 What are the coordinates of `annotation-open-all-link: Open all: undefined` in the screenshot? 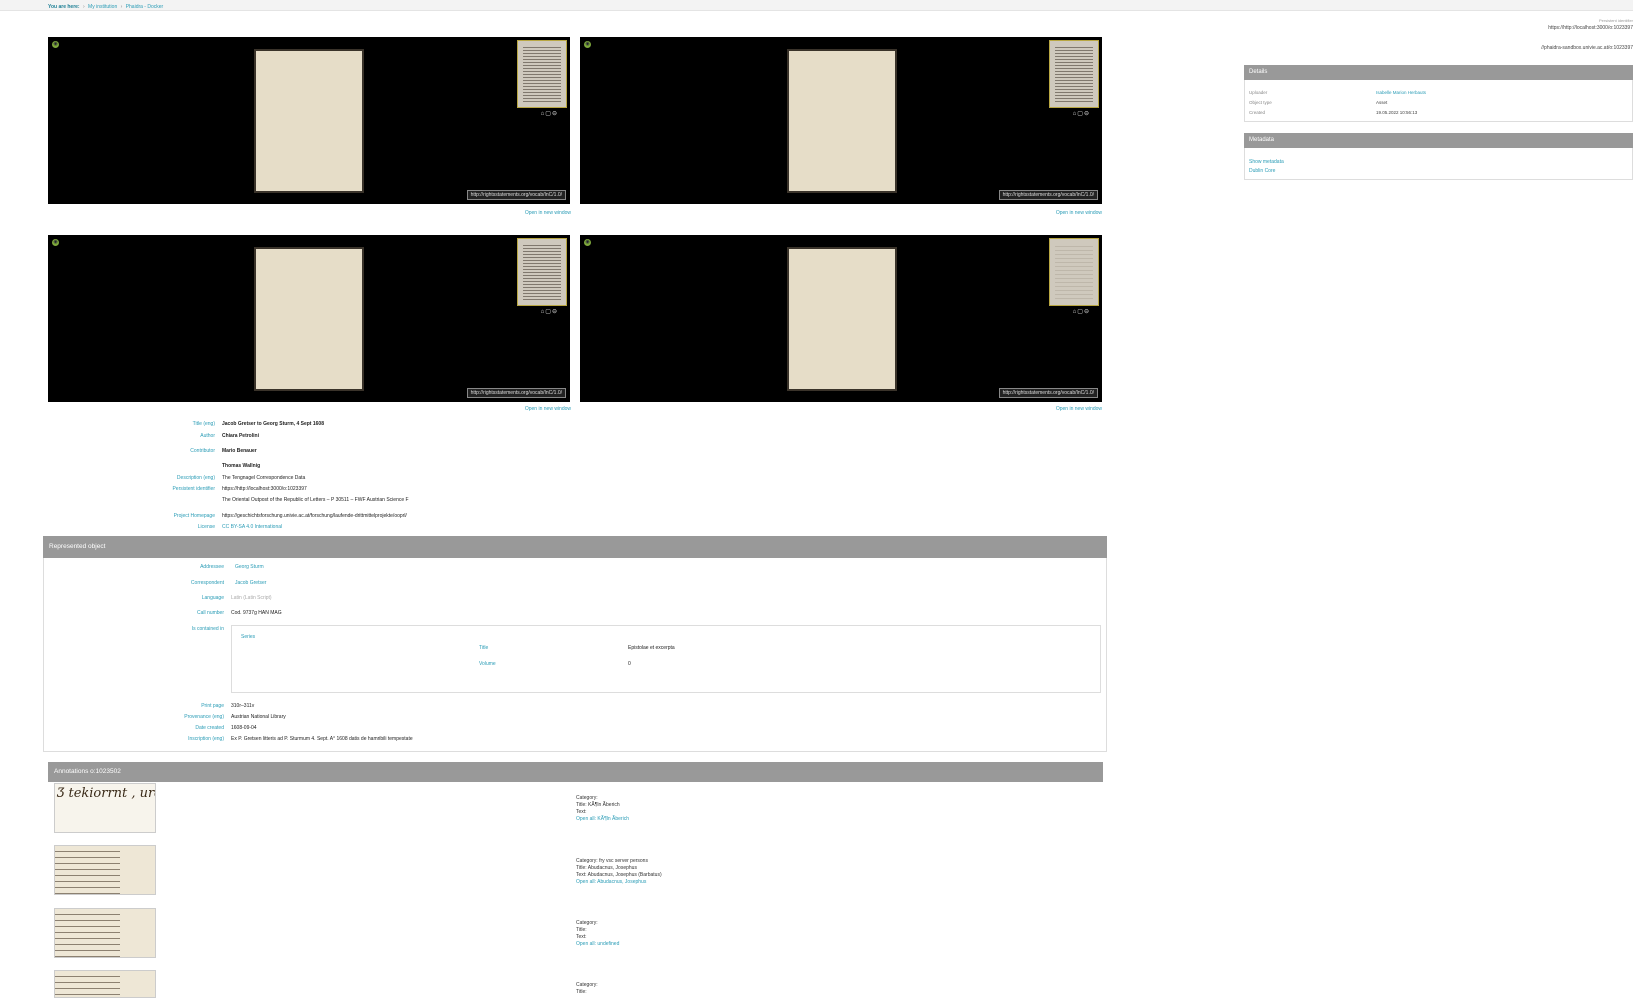 It's located at (597, 944).